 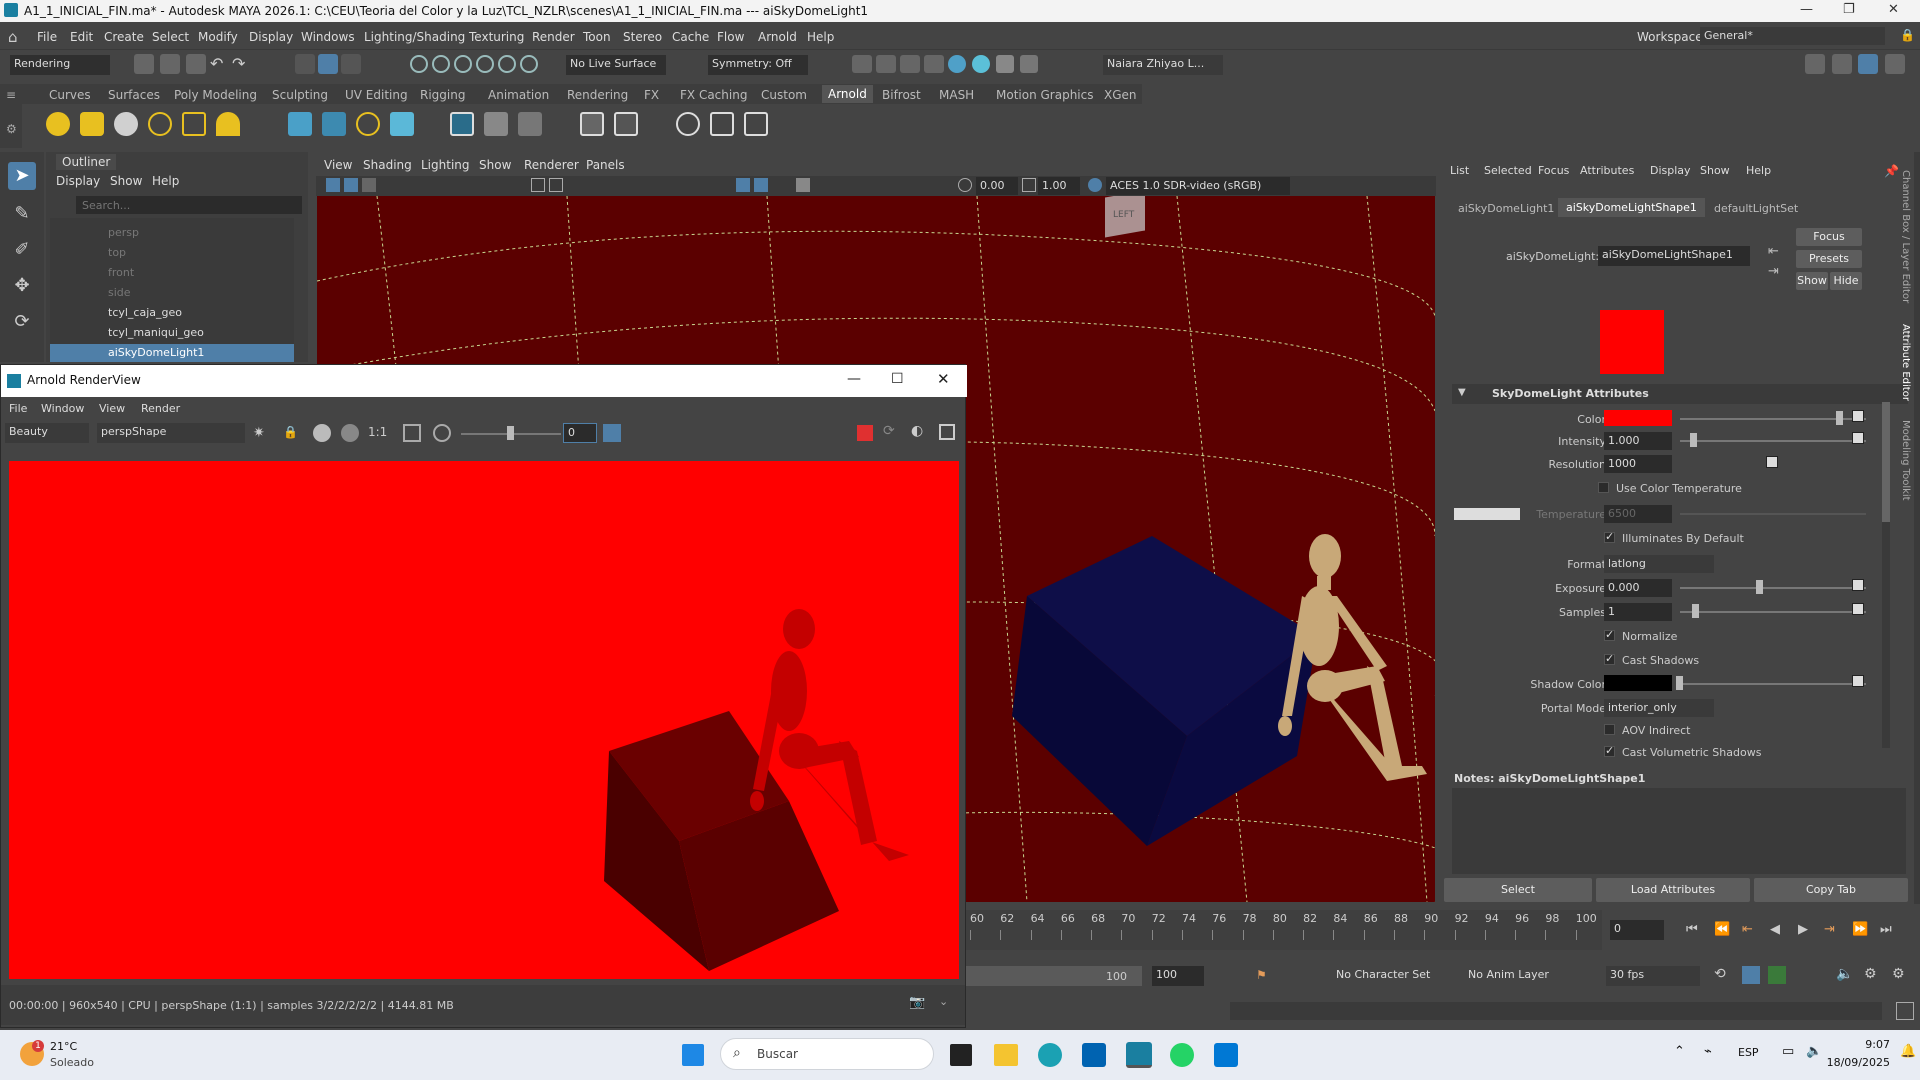 I want to click on ae-menu-attributes: Attributes, so click(x=1607, y=170).